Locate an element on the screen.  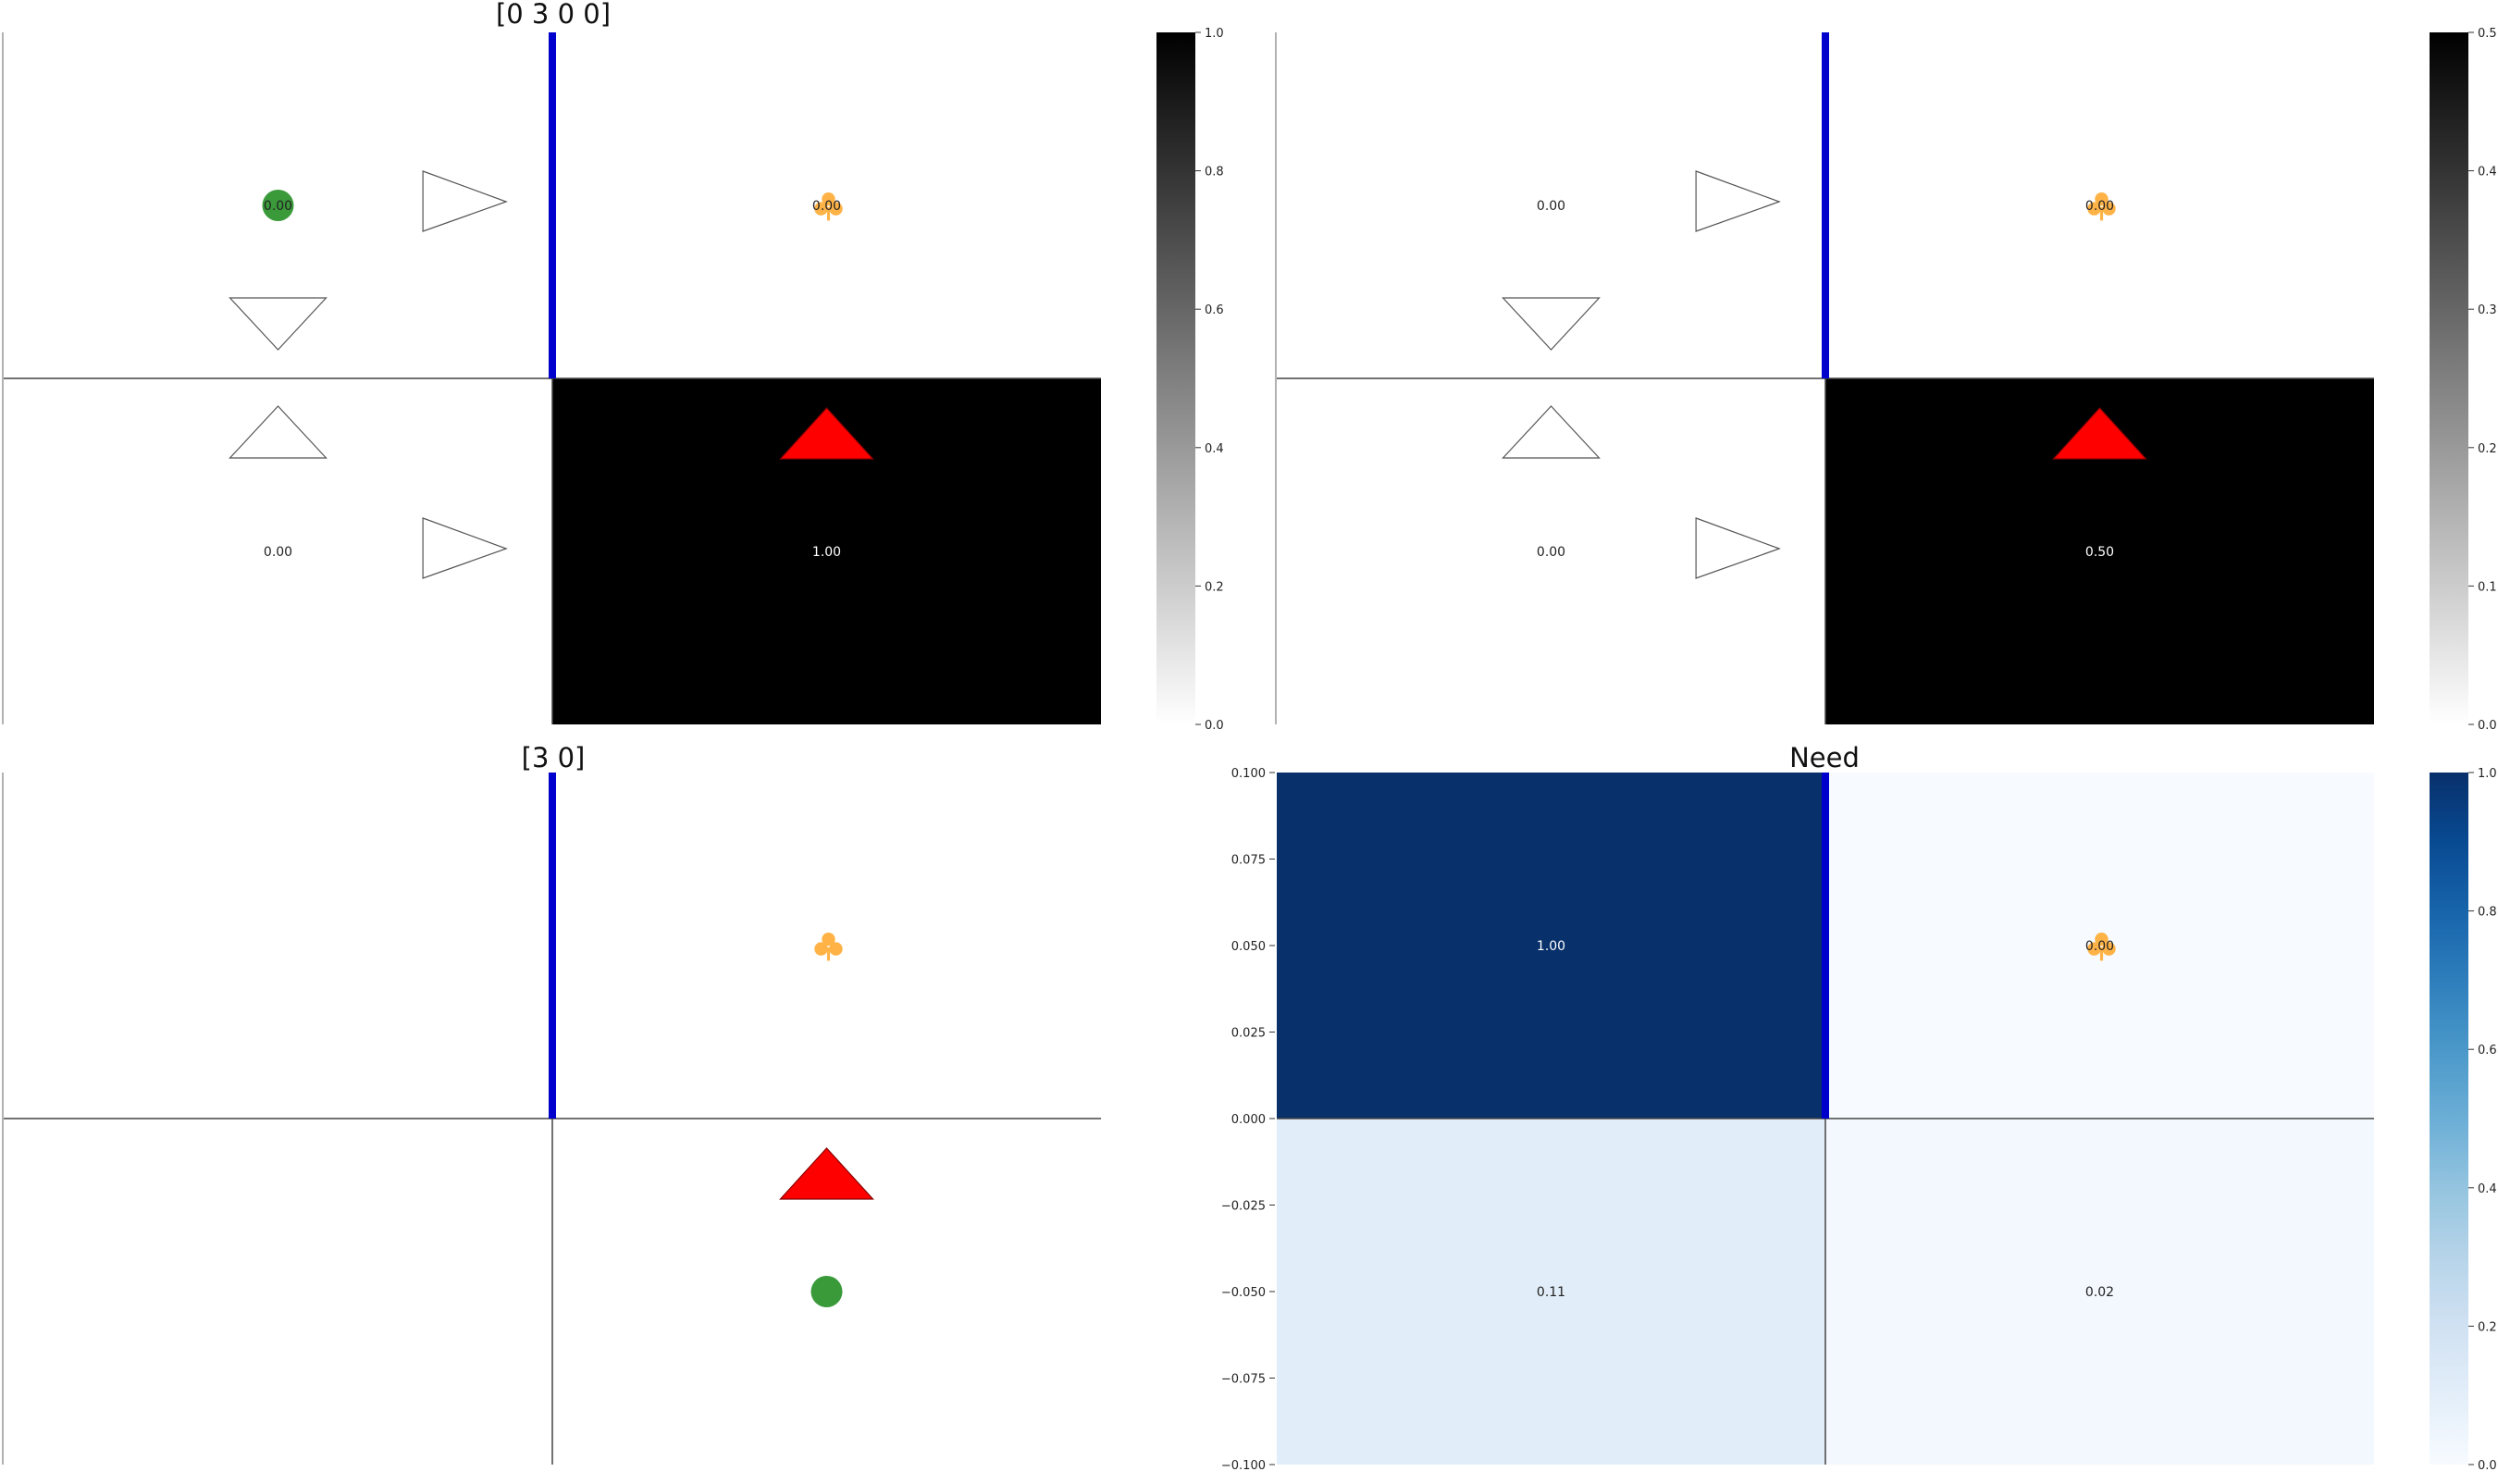
panel-title: [0 3 0 0] is located at coordinates (554, 15).